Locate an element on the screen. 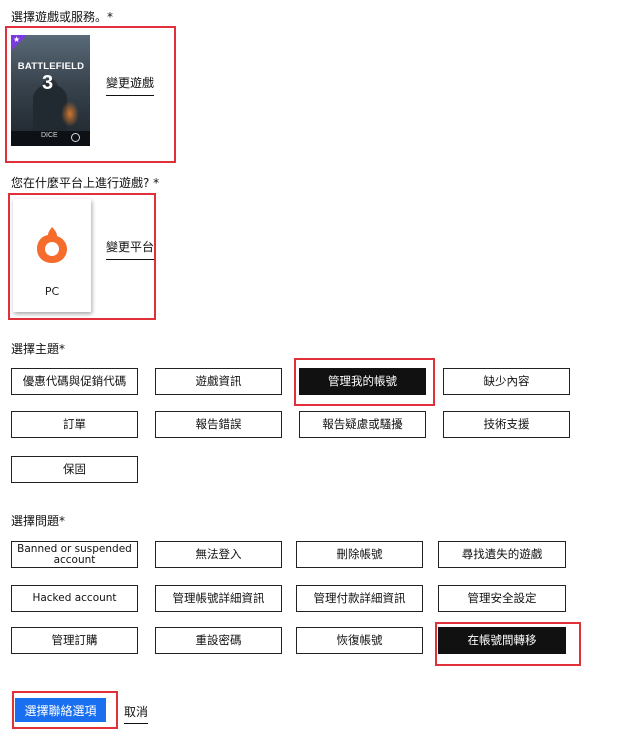 The image size is (641, 737). topic-manage-account: 管理我的帳號 is located at coordinates (362, 381).